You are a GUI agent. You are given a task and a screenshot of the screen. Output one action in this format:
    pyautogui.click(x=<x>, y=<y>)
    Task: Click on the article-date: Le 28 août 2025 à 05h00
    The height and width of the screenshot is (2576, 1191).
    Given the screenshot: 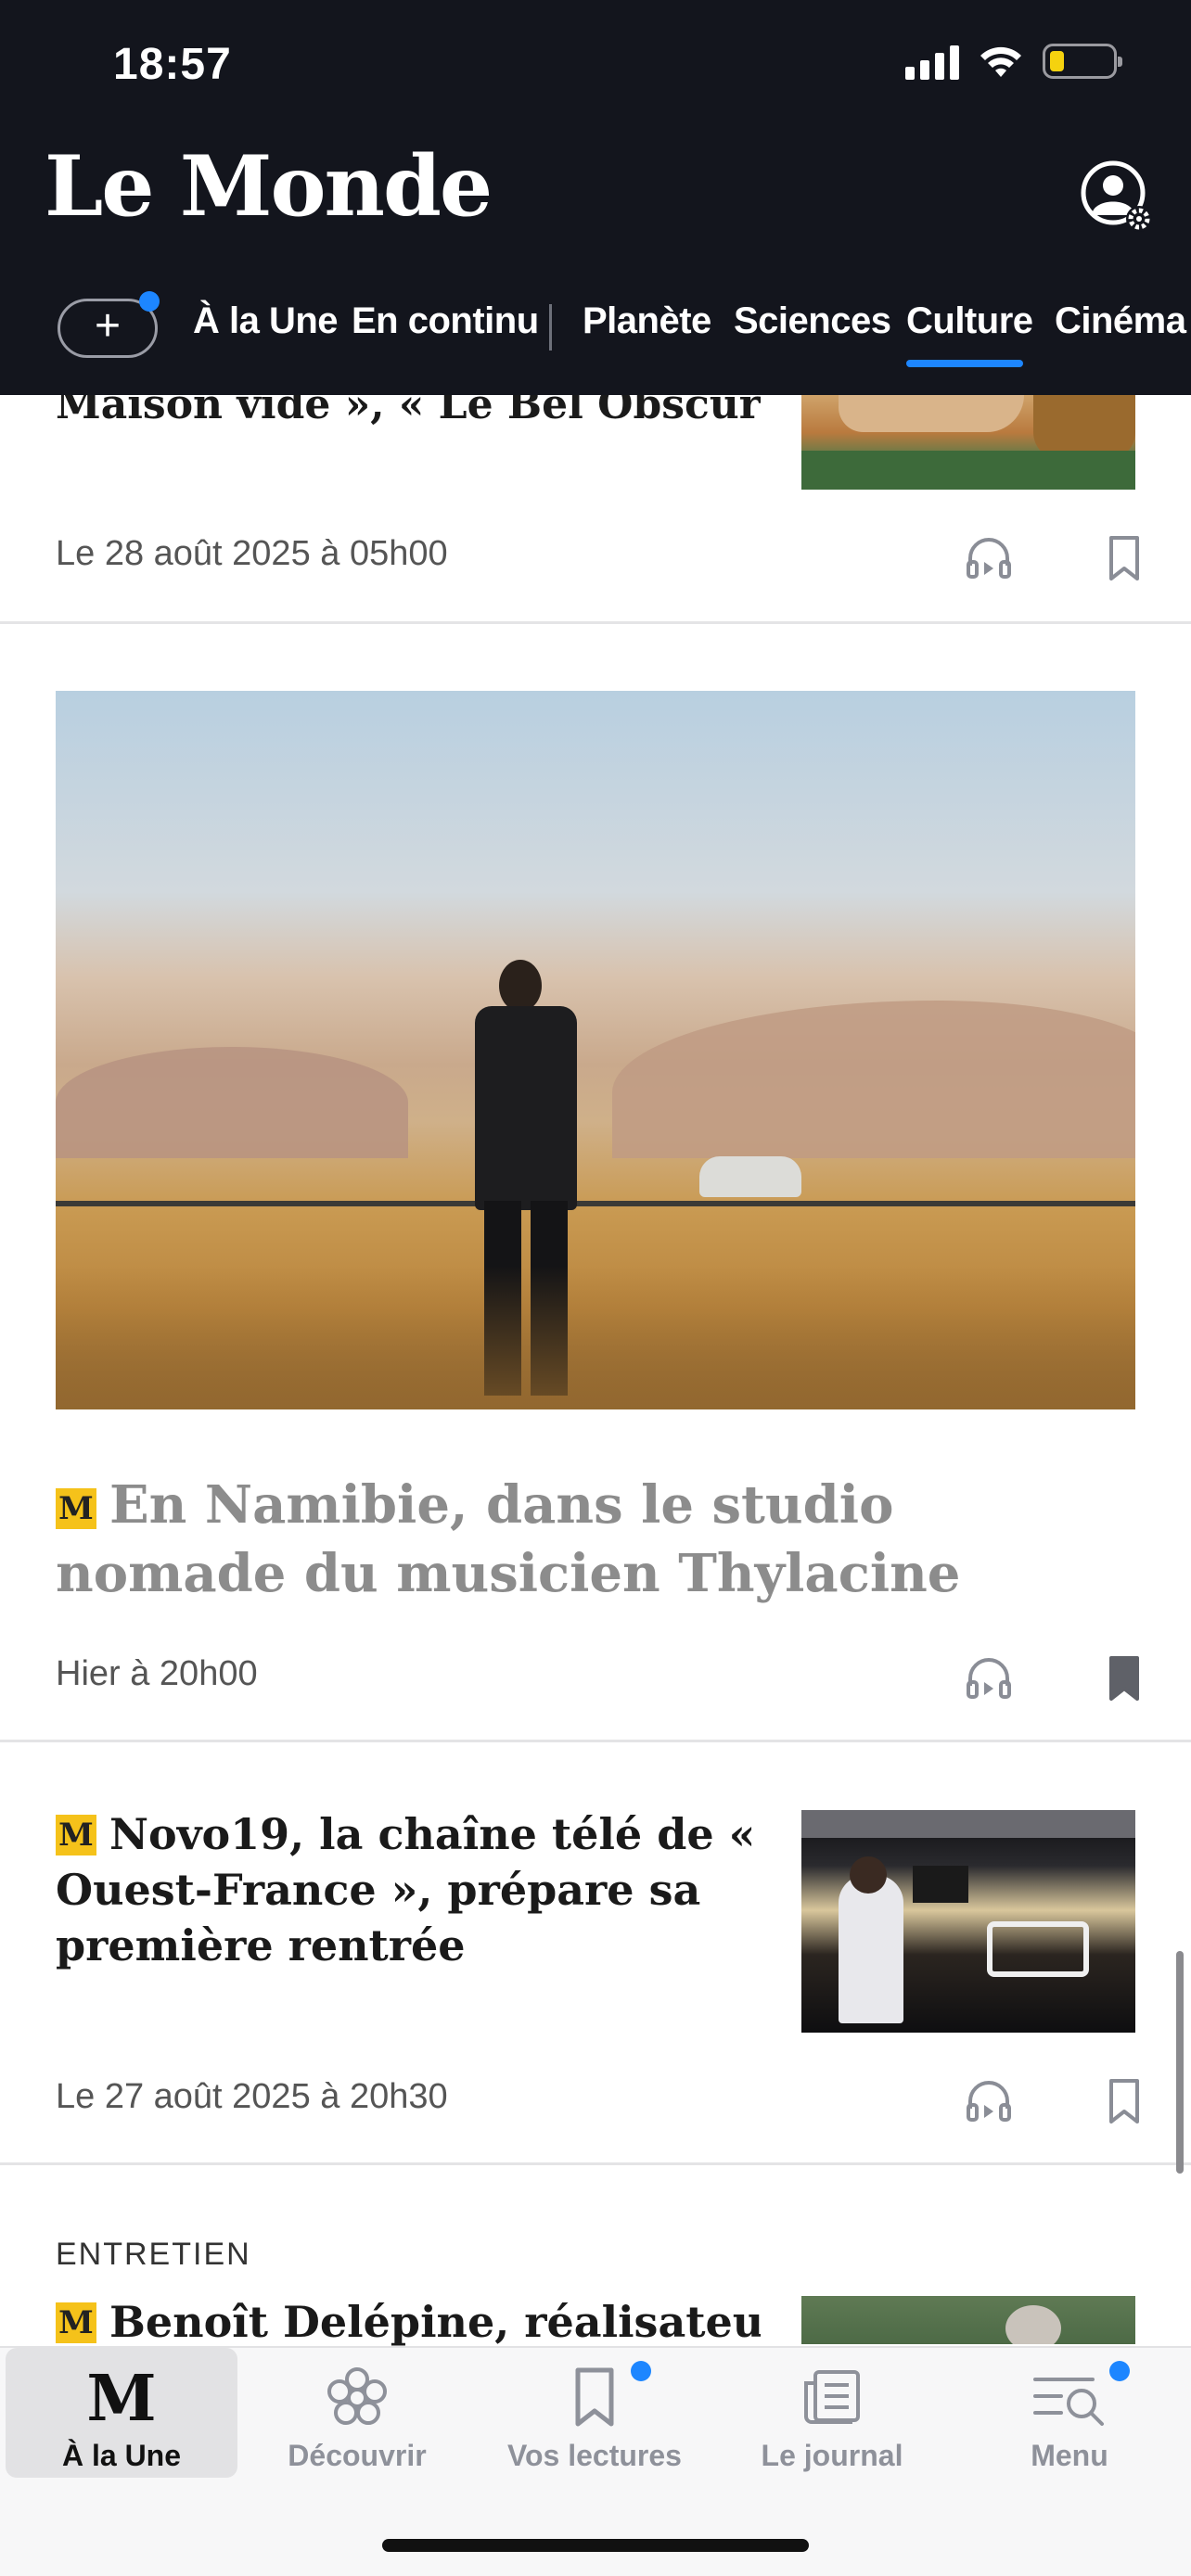 What is the action you would take?
    pyautogui.click(x=252, y=553)
    